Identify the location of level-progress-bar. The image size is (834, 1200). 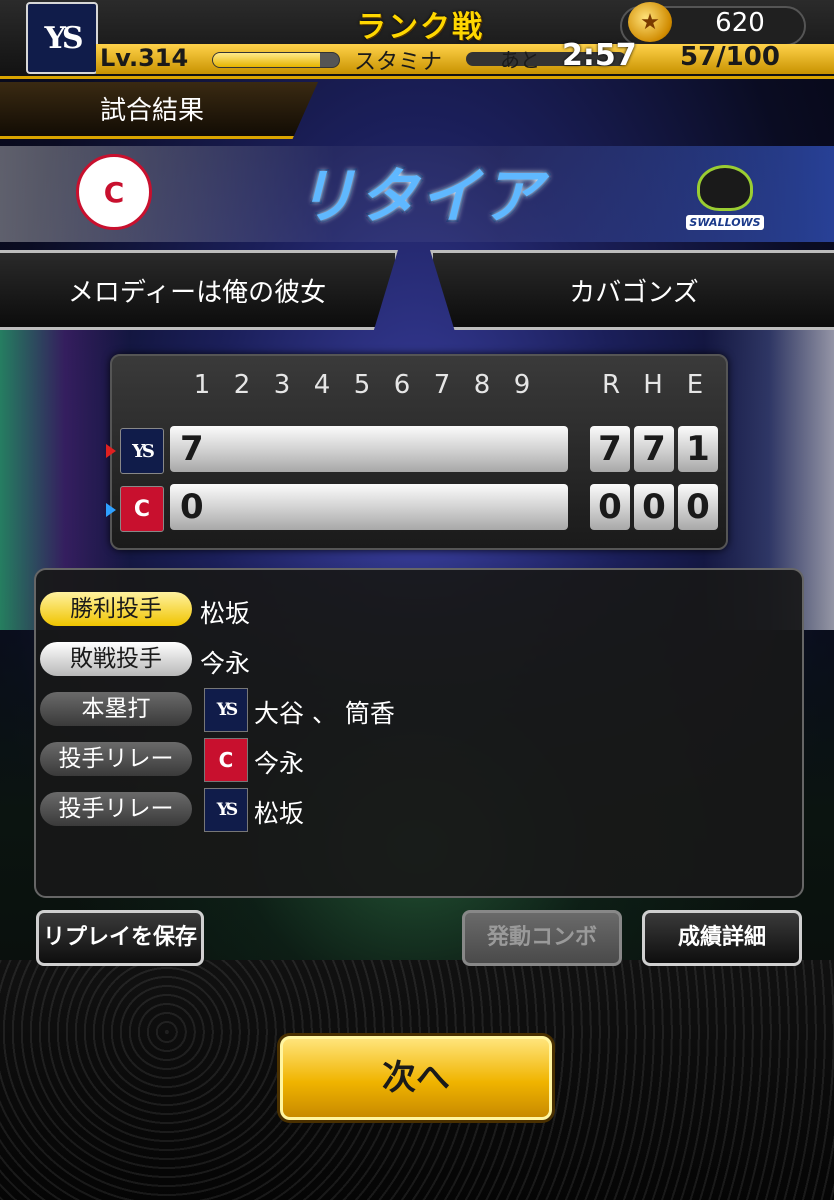
(276, 60).